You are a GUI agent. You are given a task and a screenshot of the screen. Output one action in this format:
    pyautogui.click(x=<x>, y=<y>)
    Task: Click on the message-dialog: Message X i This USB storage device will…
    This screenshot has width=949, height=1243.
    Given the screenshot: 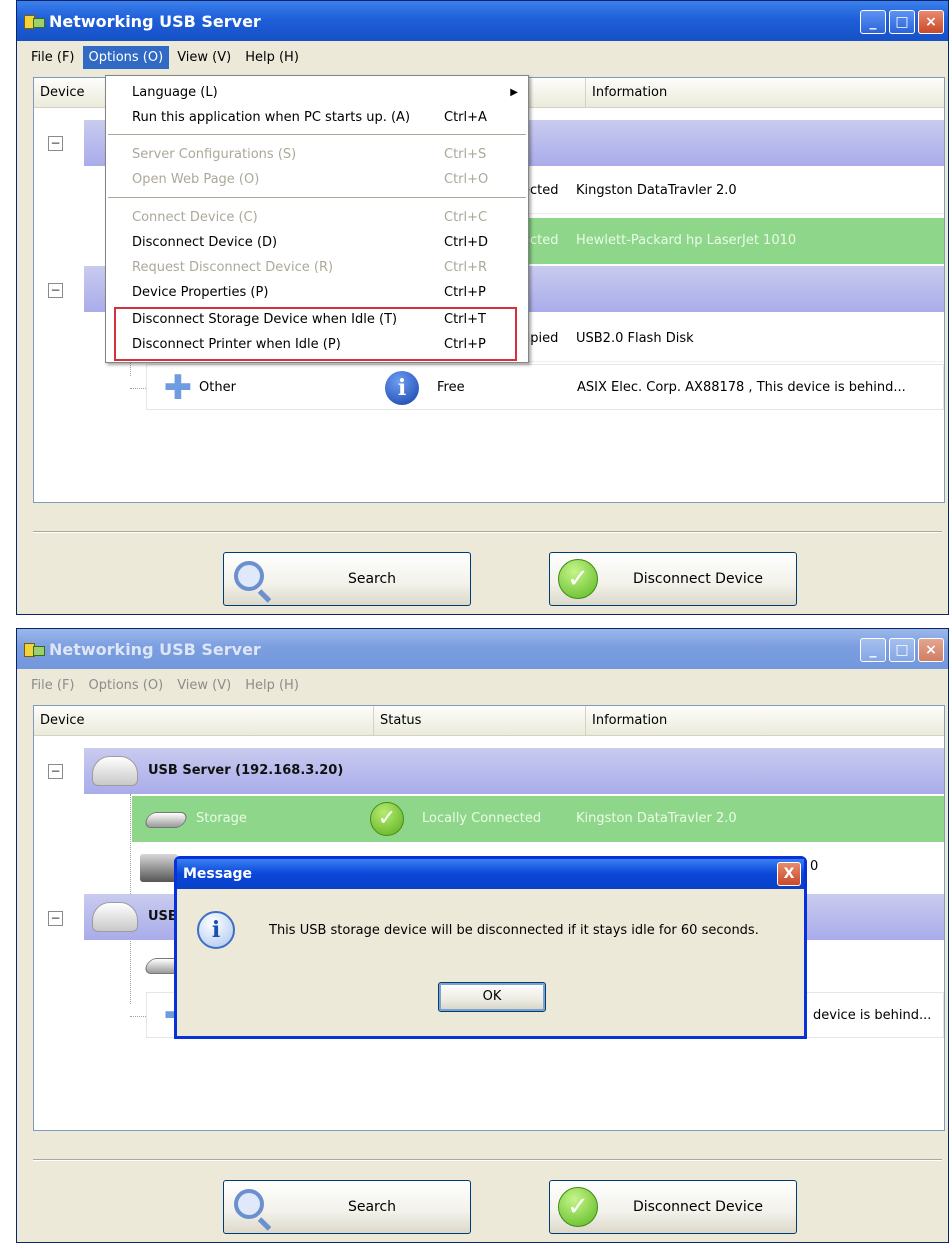 What is the action you would take?
    pyautogui.click(x=490, y=947)
    